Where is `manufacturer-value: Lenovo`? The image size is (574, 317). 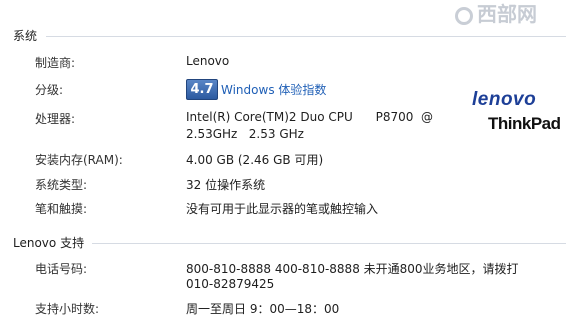 manufacturer-value: Lenovo is located at coordinates (208, 61).